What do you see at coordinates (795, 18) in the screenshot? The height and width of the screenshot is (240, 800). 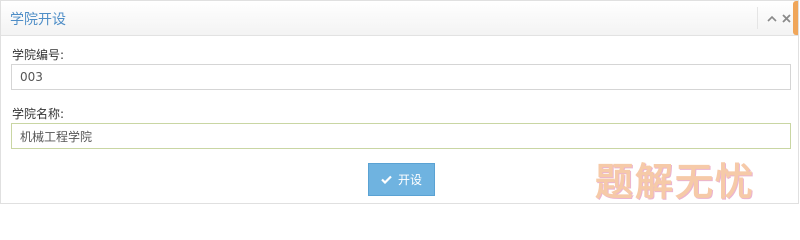 I see `accent-tab` at bounding box center [795, 18].